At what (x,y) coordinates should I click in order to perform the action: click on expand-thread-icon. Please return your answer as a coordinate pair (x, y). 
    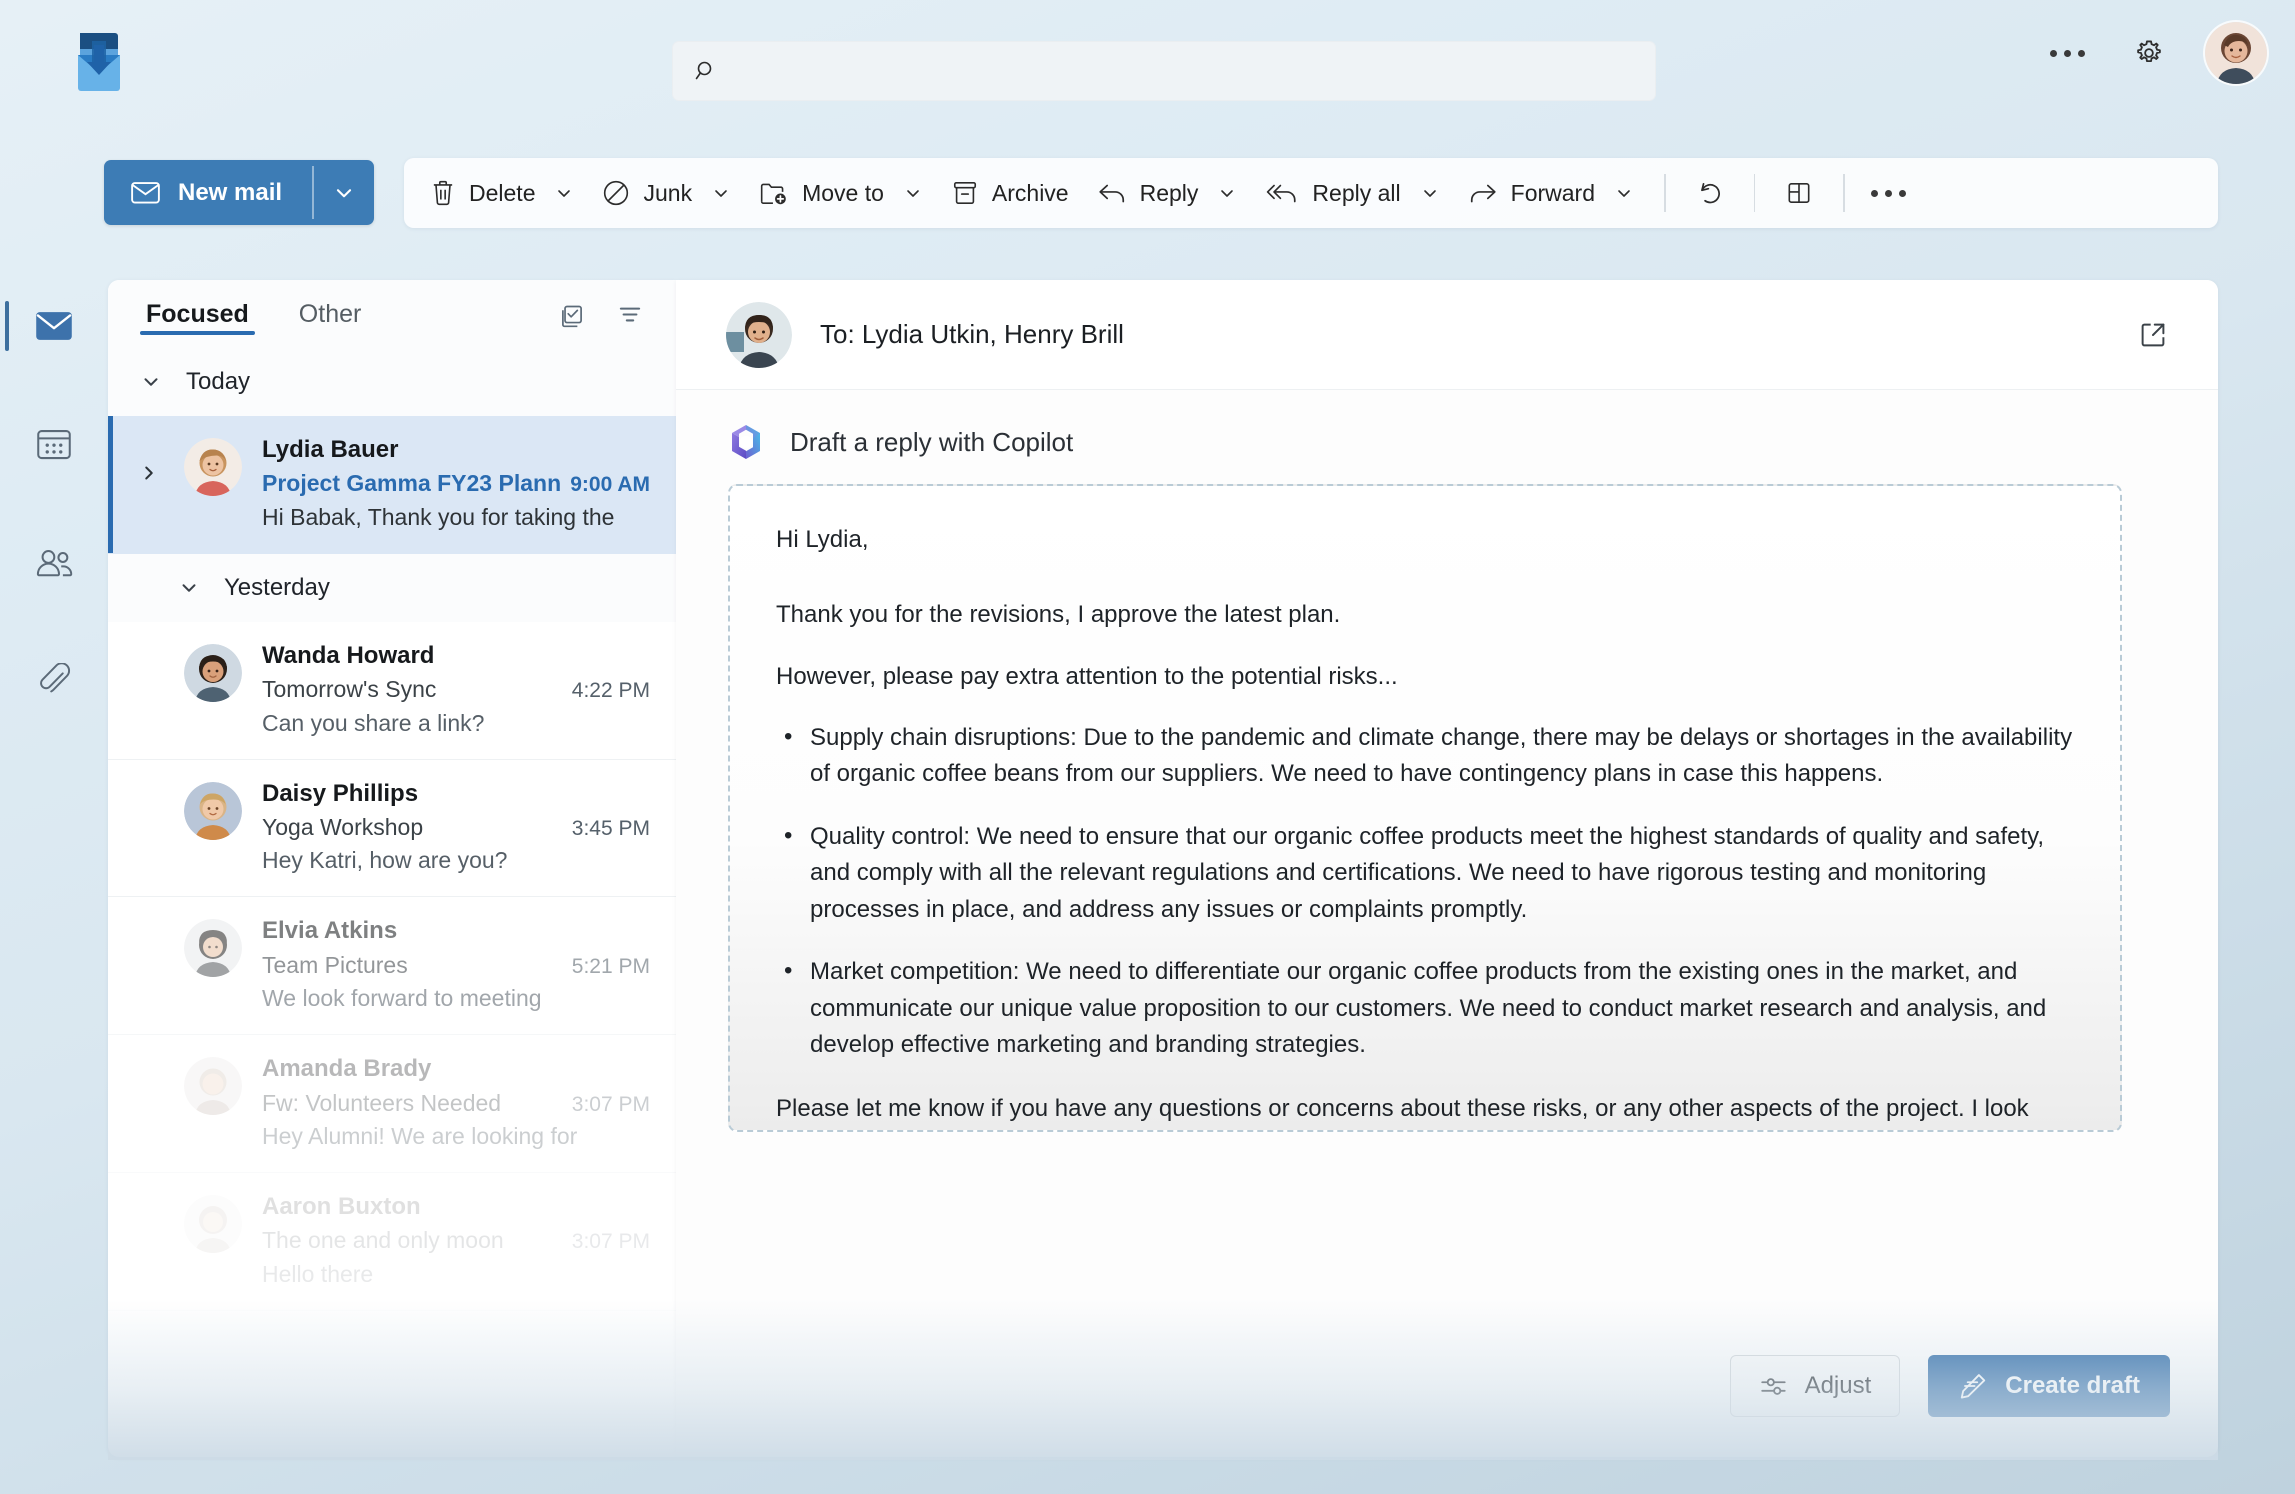
    Looking at the image, I should click on (151, 483).